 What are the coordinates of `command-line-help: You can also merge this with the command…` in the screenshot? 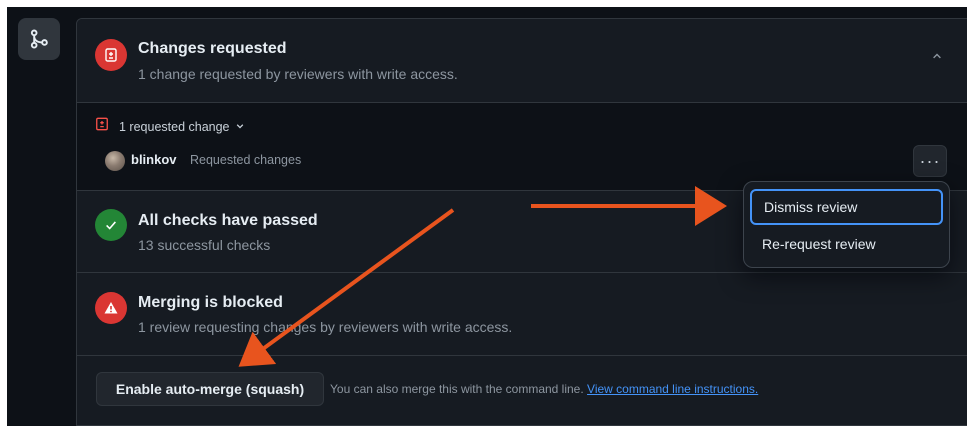 It's located at (544, 389).